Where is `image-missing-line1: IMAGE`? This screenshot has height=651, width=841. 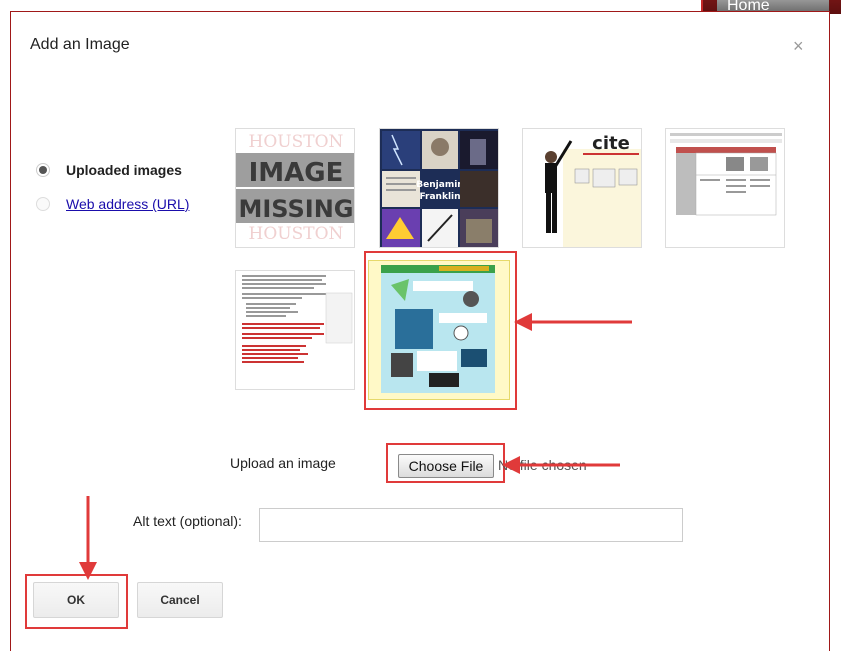
image-missing-line1: IMAGE is located at coordinates (296, 173).